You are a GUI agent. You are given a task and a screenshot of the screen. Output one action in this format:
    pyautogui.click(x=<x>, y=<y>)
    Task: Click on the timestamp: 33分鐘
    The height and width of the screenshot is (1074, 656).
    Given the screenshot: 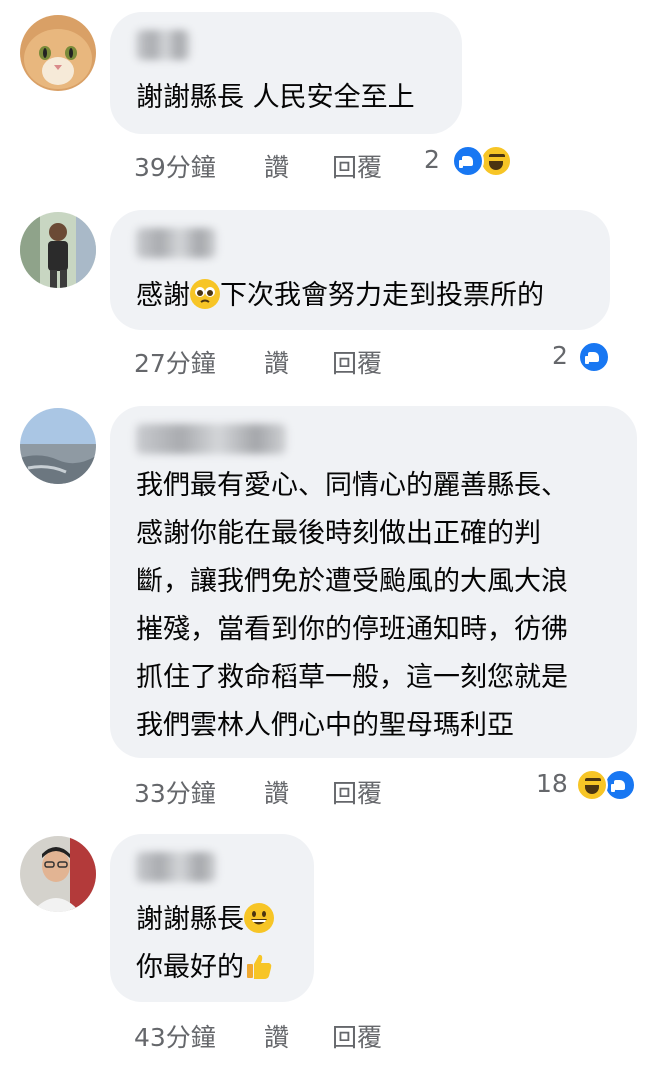 What is the action you would take?
    pyautogui.click(x=175, y=794)
    